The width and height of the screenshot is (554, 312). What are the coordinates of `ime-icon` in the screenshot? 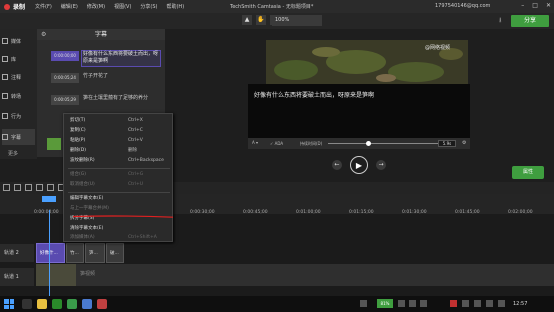 It's located at (501, 303).